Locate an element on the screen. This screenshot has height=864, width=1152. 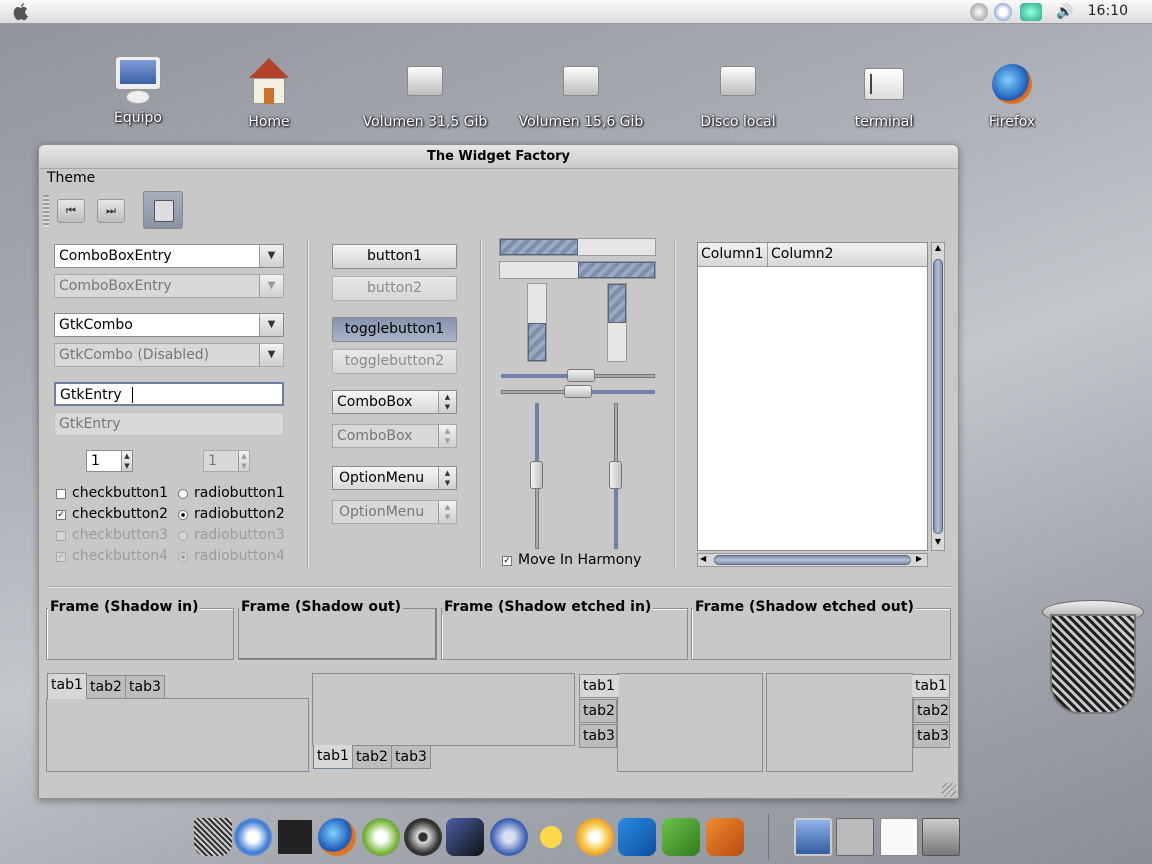
monitor-icon is located at coordinates (813, 837).